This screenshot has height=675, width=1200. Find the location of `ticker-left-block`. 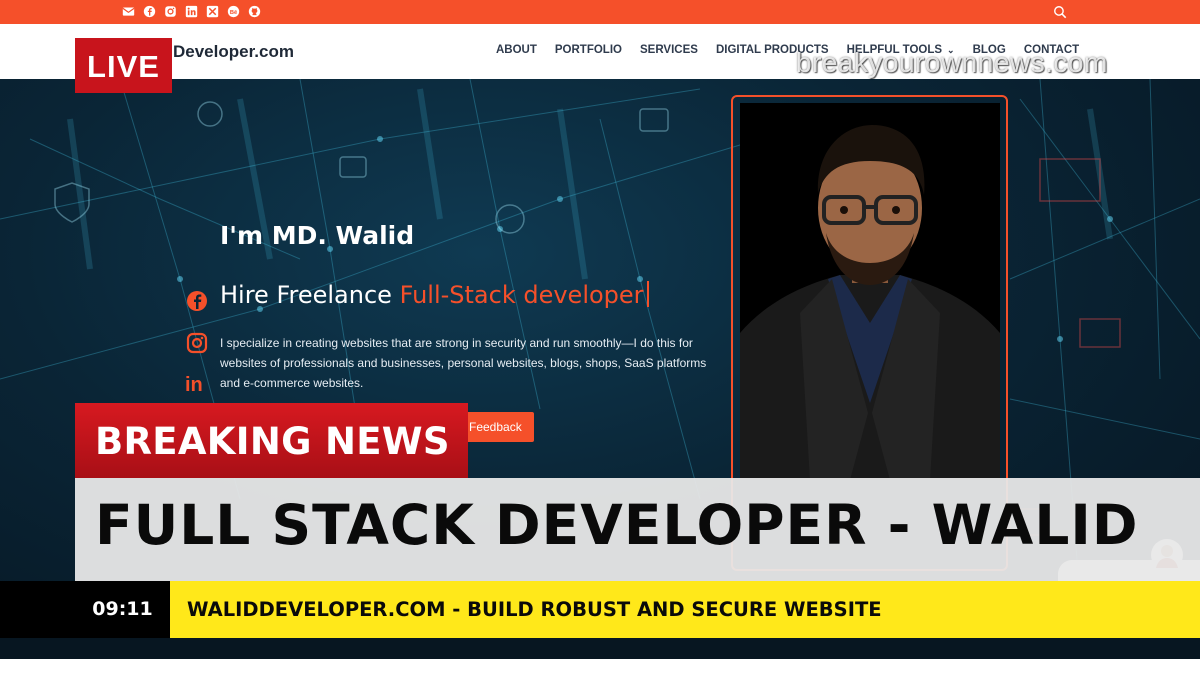

ticker-left-block is located at coordinates (37, 609).